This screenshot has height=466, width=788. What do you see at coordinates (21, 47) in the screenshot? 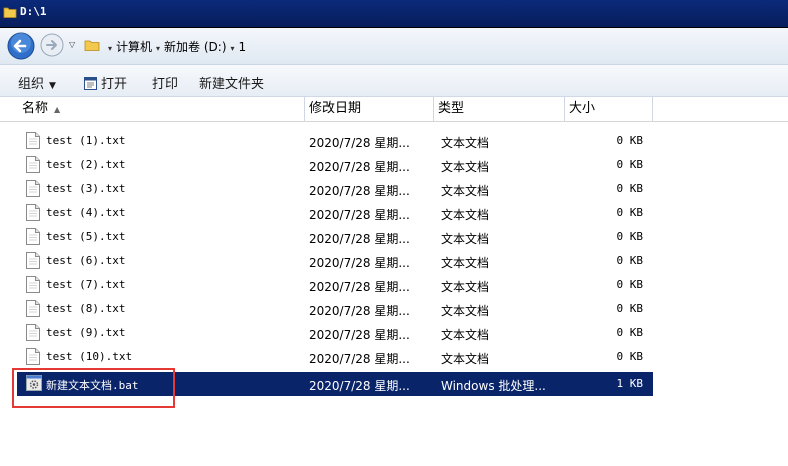
I see `back-button` at bounding box center [21, 47].